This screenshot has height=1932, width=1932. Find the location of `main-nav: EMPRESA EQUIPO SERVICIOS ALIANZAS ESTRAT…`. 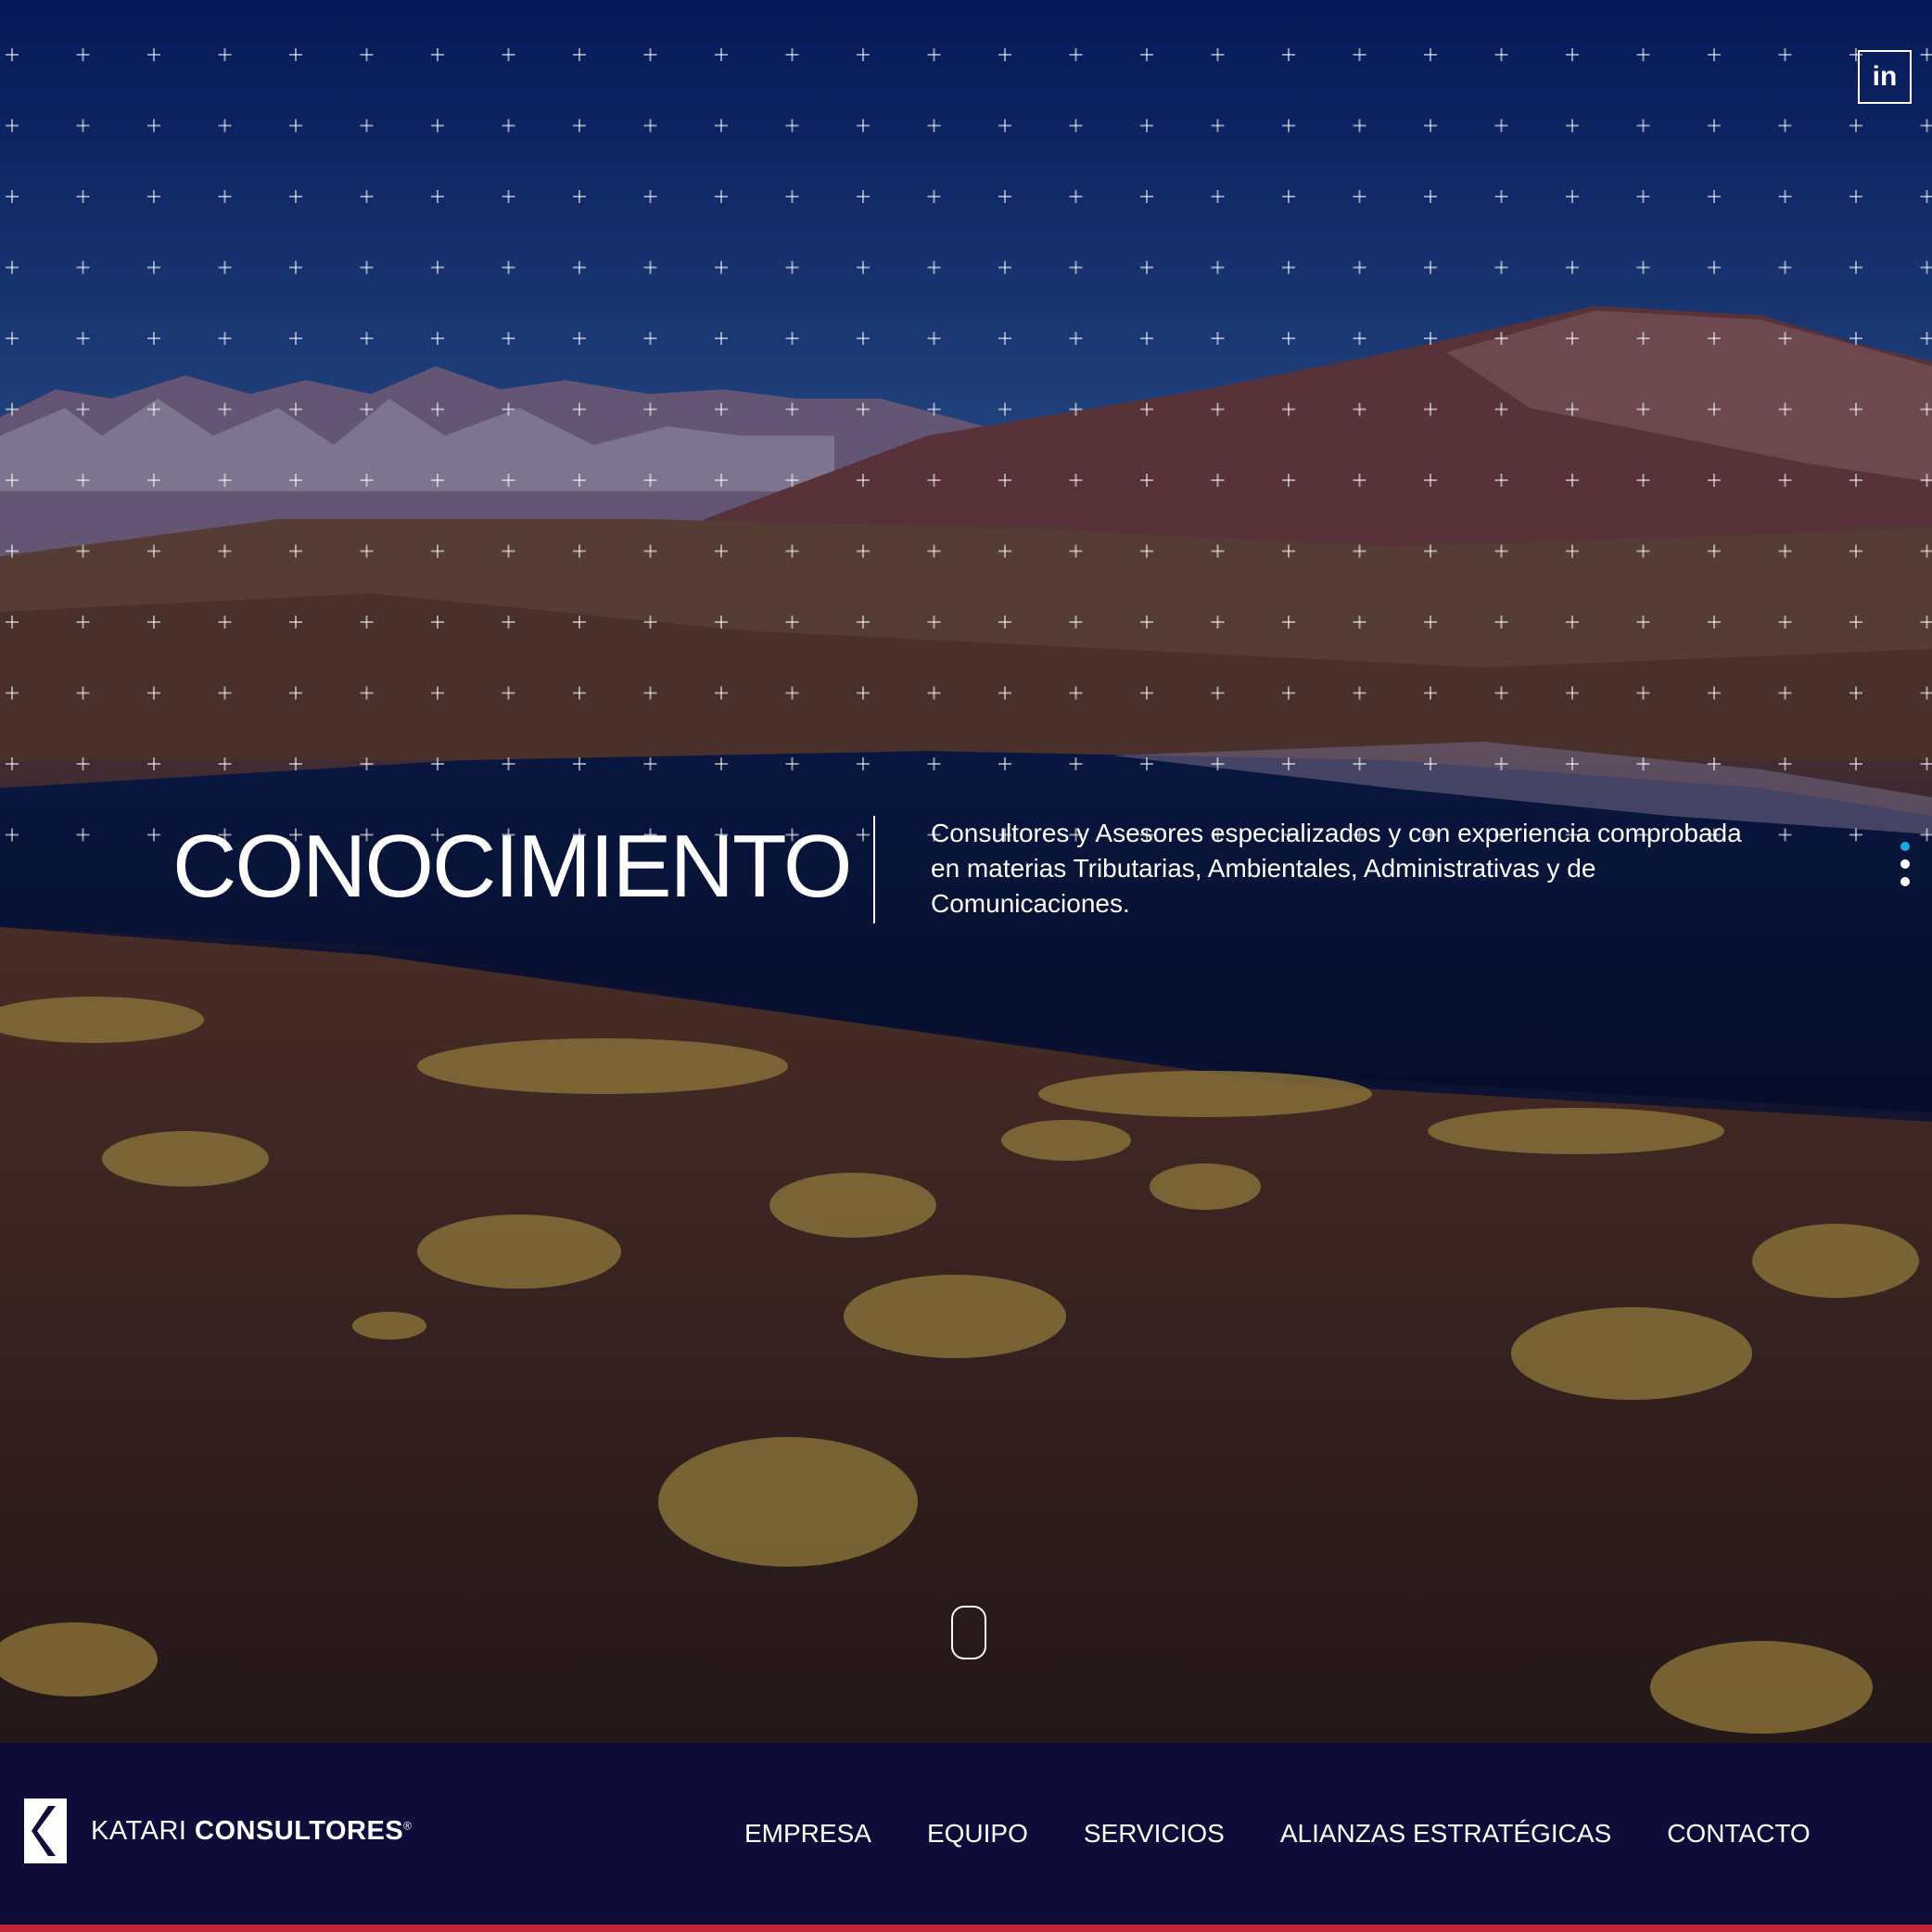

main-nav: EMPRESA EQUIPO SERVICIOS ALIANZAS ESTRAT… is located at coordinates (1305, 1834).